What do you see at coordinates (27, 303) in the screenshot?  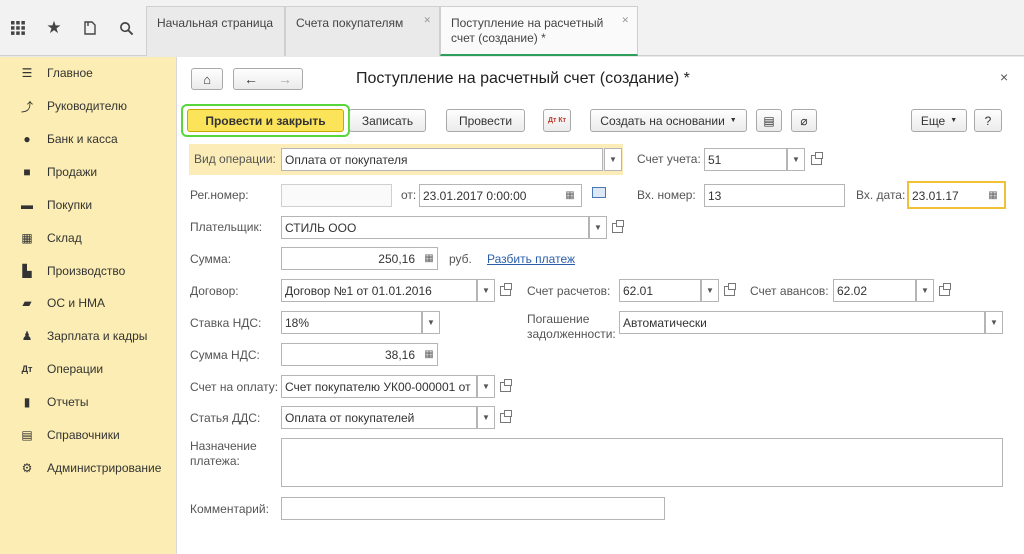 I see `truck-icon: ▰` at bounding box center [27, 303].